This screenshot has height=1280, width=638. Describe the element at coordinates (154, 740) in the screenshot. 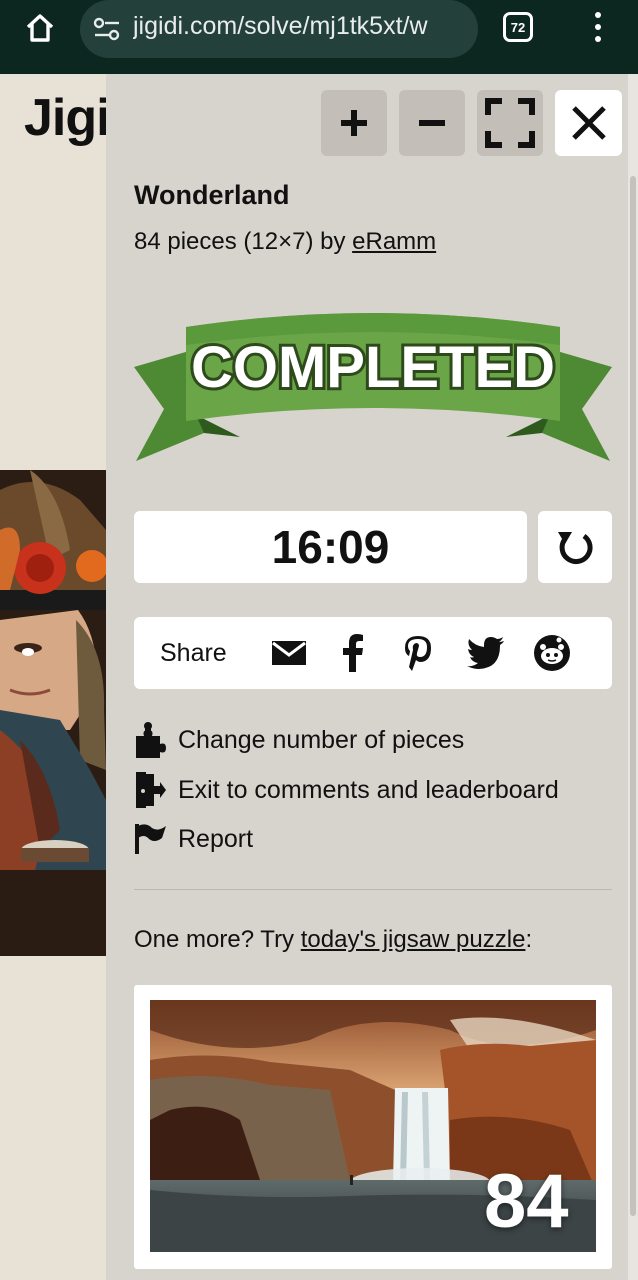

I see `puzzle-piece-icon` at that location.